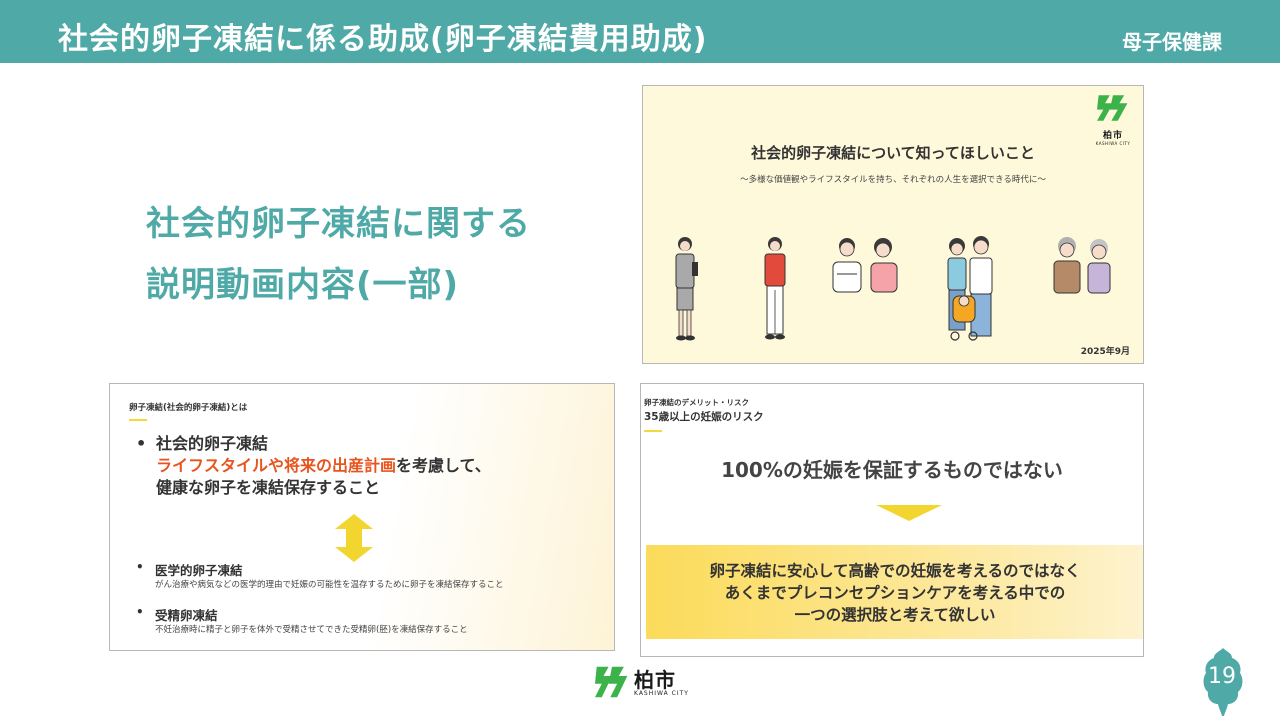 Image resolution: width=1280 pixels, height=720 pixels. Describe the element at coordinates (311, 630) in the screenshot. I see `item-description: 不妊治療時に精子と卵子を体外で受精させてできた受精卵(胚)を凍結保存すること` at that location.